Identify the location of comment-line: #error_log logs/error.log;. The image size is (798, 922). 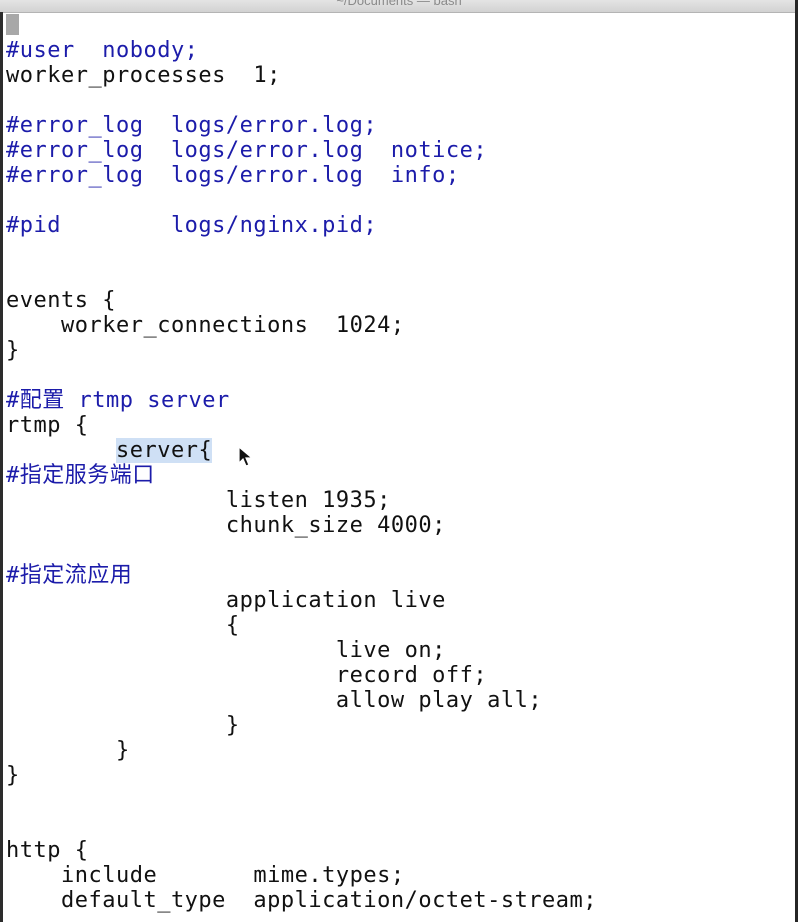
(192, 125).